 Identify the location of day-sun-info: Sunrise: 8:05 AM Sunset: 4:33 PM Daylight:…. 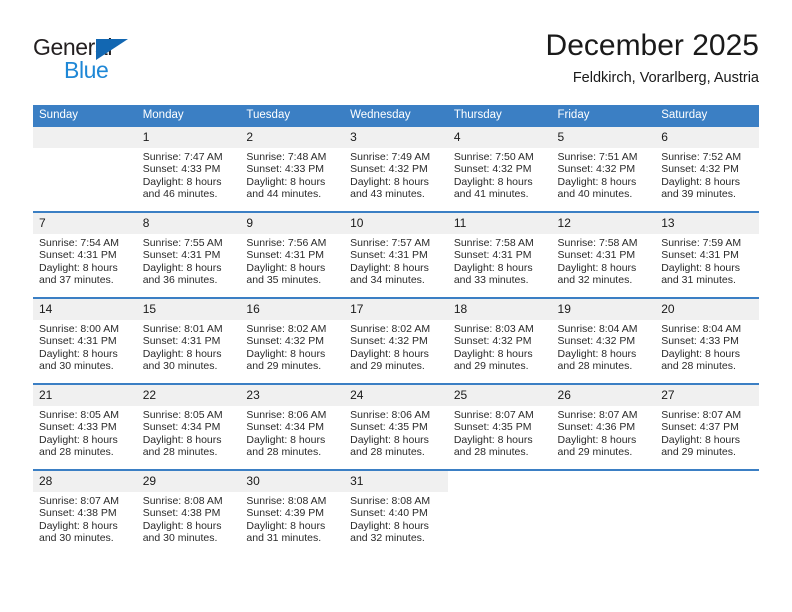
(85, 432).